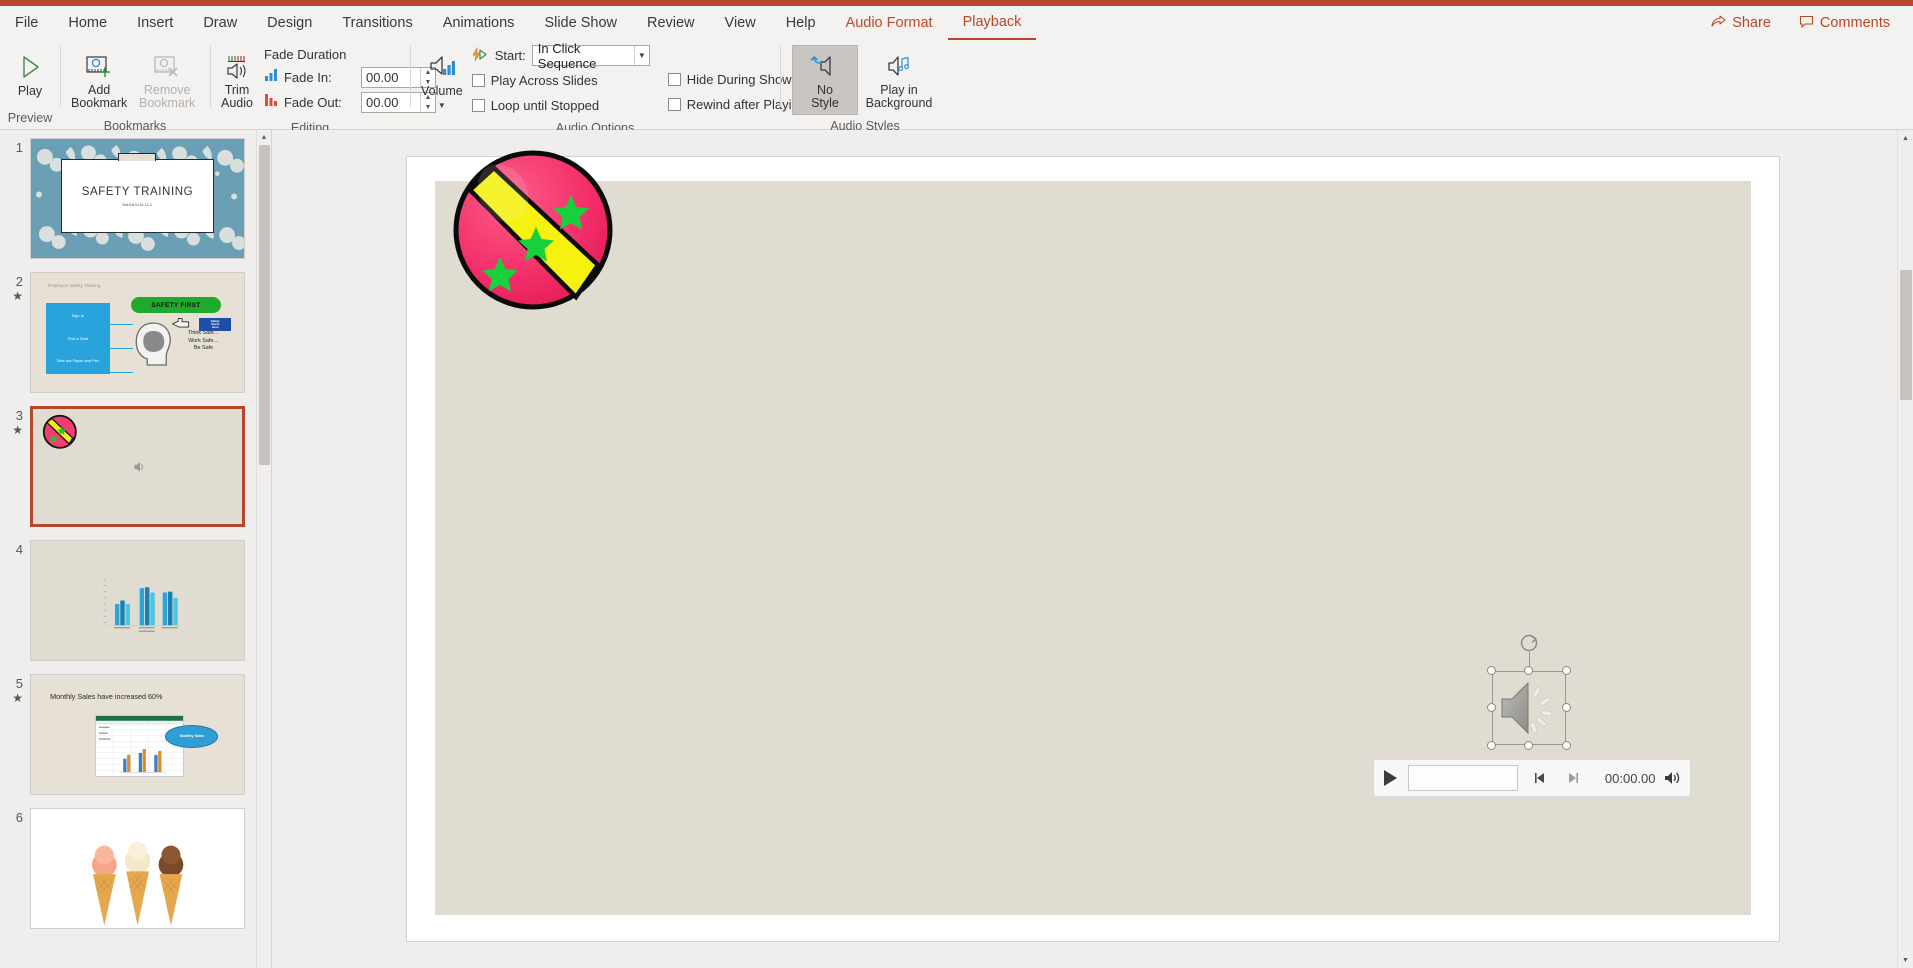 The width and height of the screenshot is (1913, 968). What do you see at coordinates (1531, 778) in the screenshot?
I see `audio-player-bar: 00:00.00` at bounding box center [1531, 778].